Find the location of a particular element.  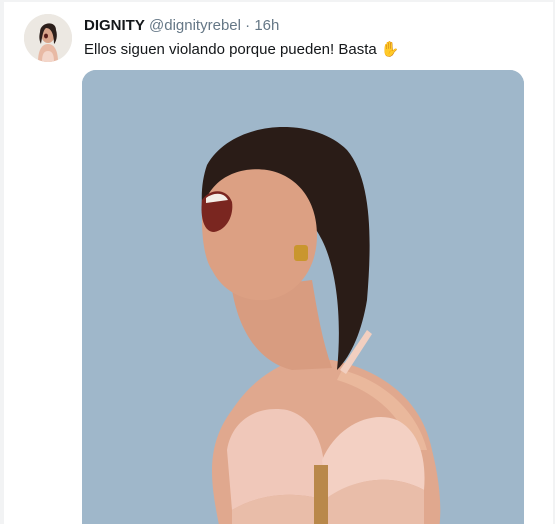

tweet-header: DIGNITY @dignityrebel · 16h is located at coordinates (181, 26).